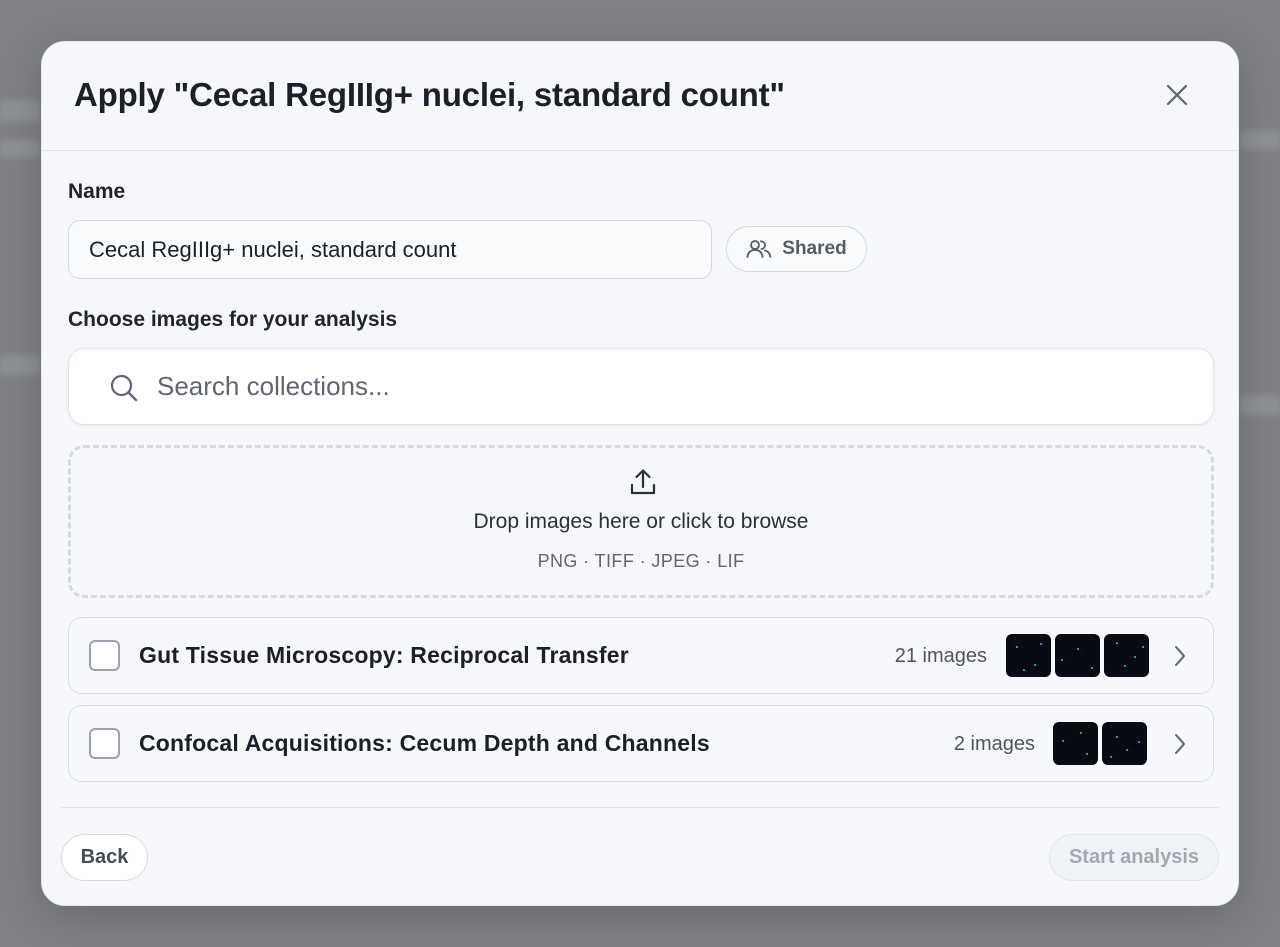 The height and width of the screenshot is (947, 1280). I want to click on shared-button: Shared, so click(796, 249).